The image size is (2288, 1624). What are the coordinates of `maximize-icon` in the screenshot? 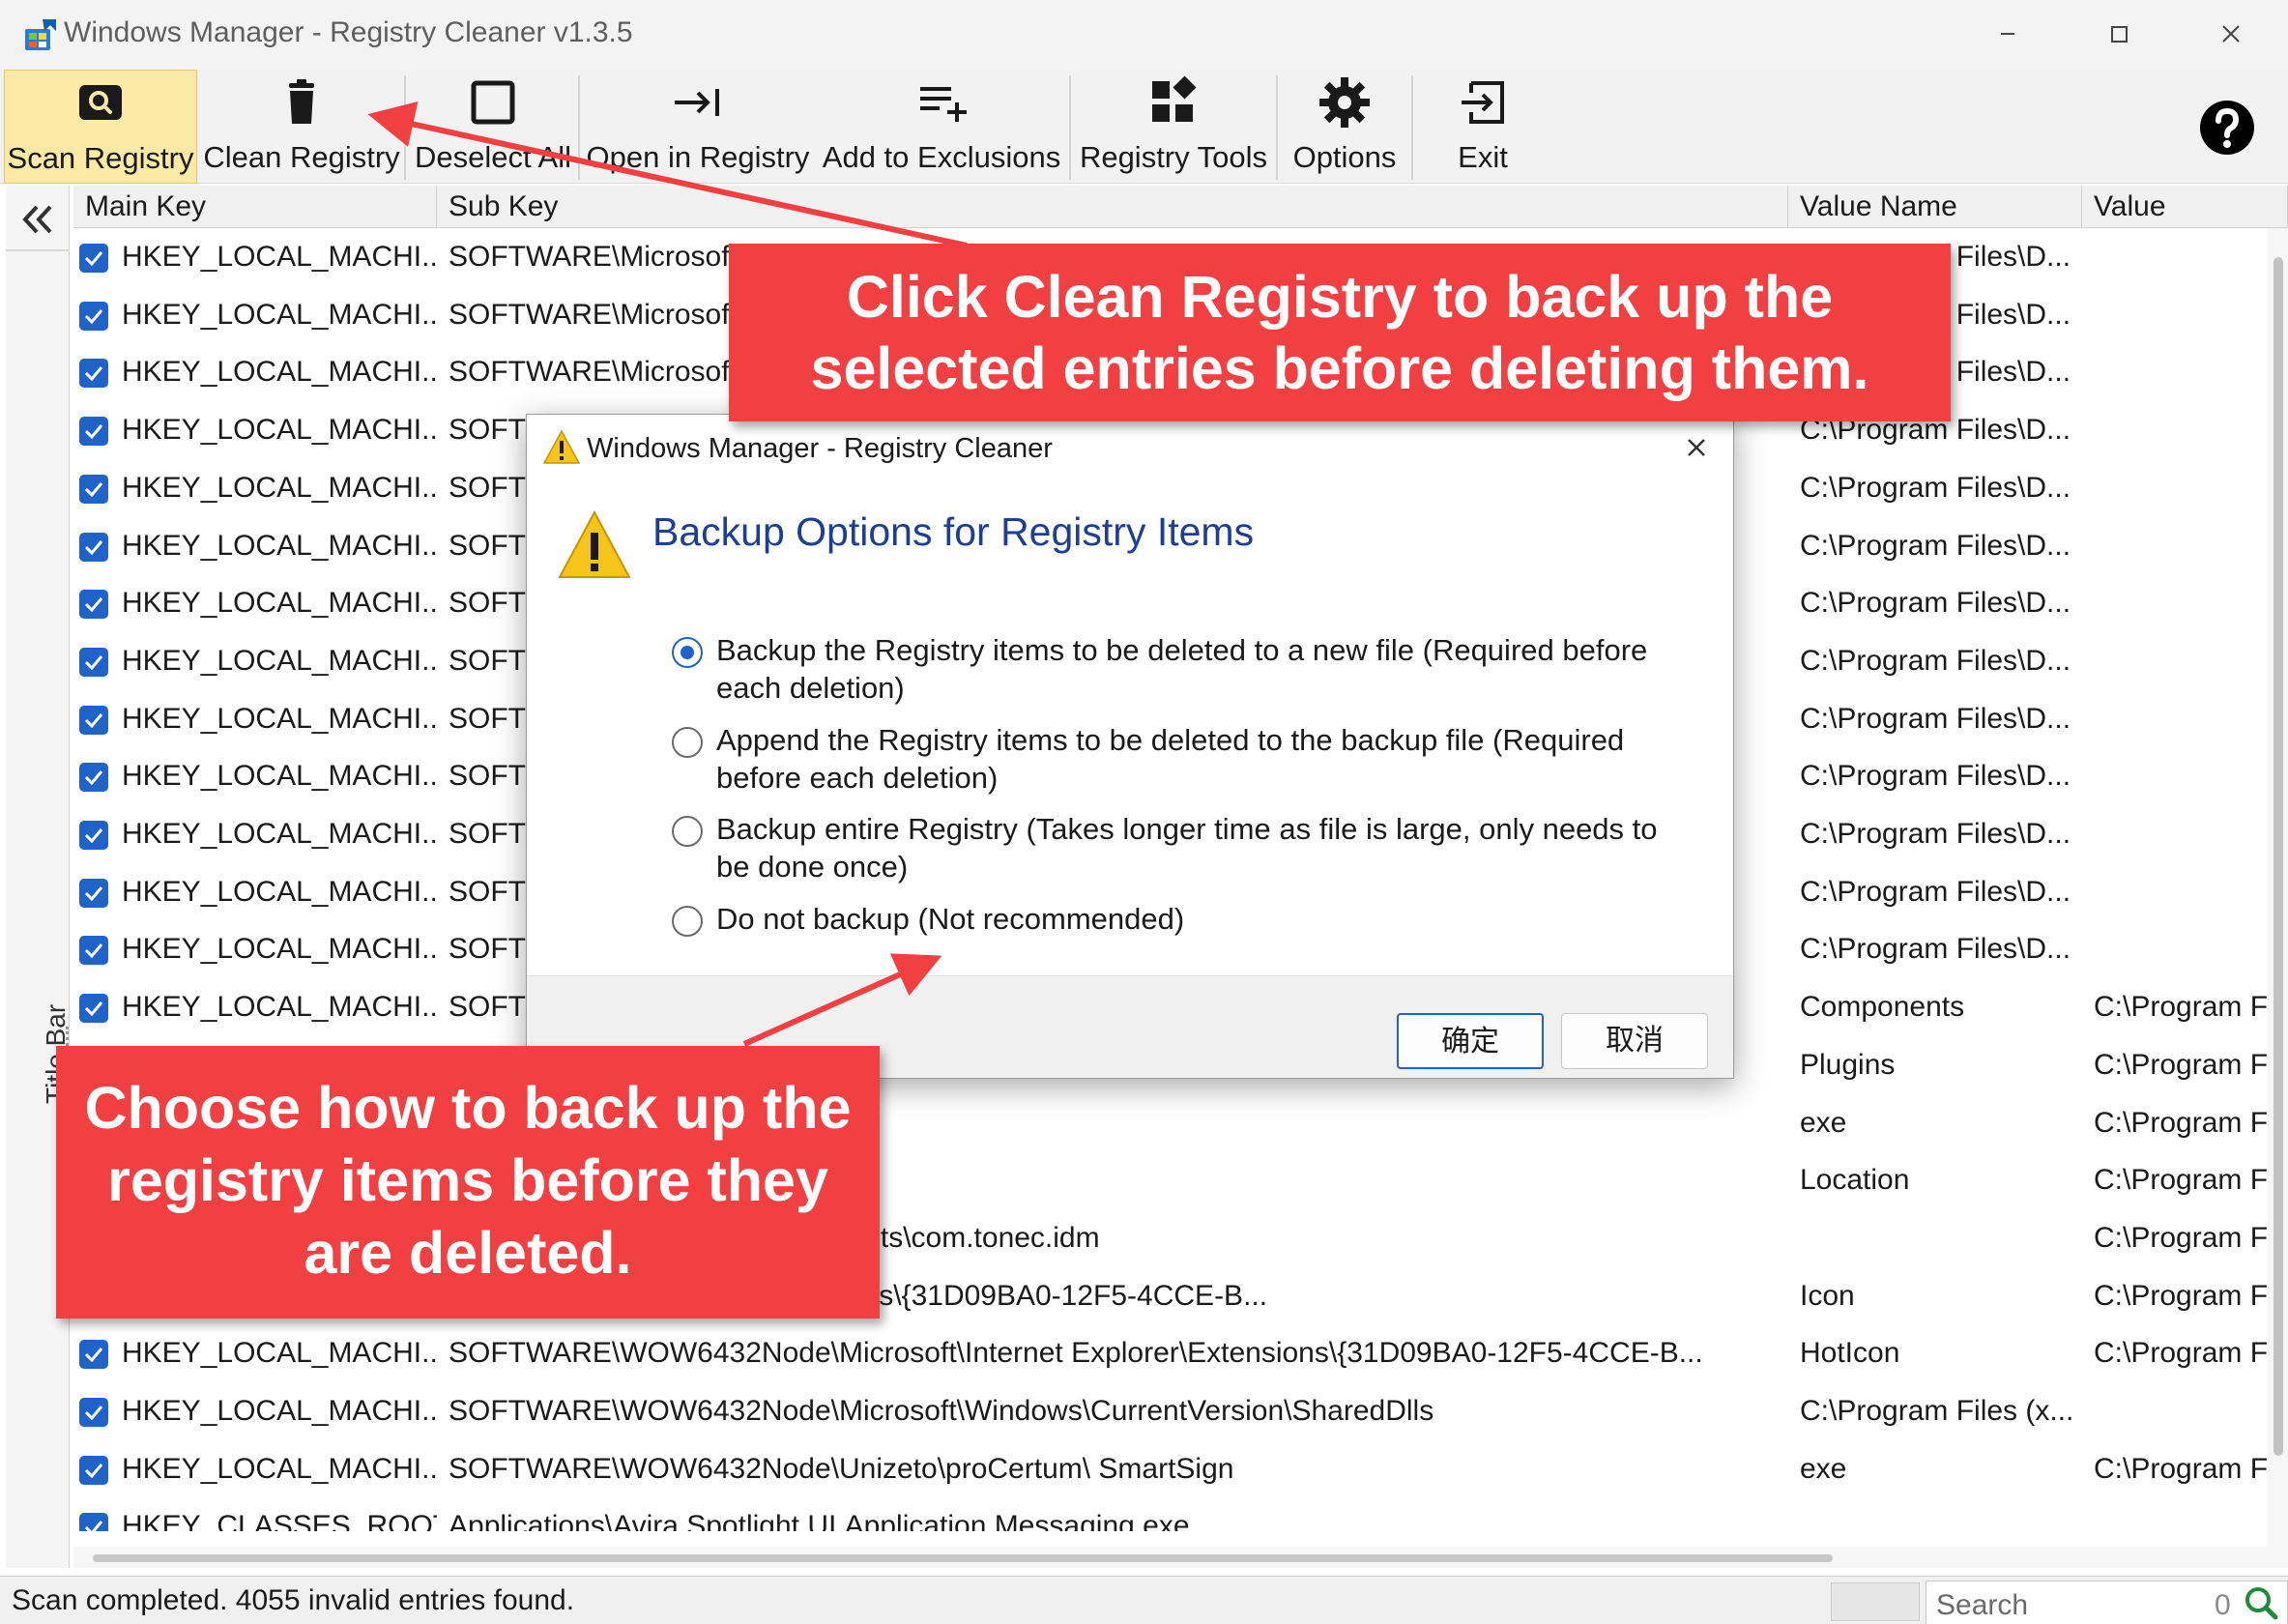 It's located at (2119, 34).